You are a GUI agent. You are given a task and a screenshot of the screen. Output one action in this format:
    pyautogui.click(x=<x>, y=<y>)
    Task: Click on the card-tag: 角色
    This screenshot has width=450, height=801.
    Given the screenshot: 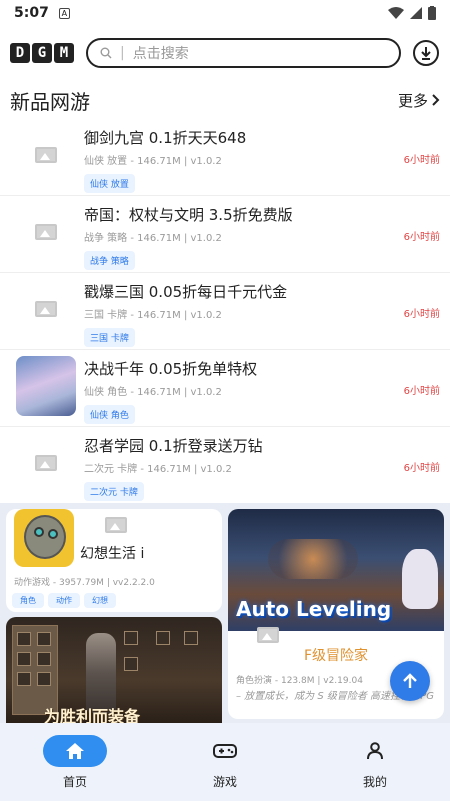 What is the action you would take?
    pyautogui.click(x=28, y=600)
    